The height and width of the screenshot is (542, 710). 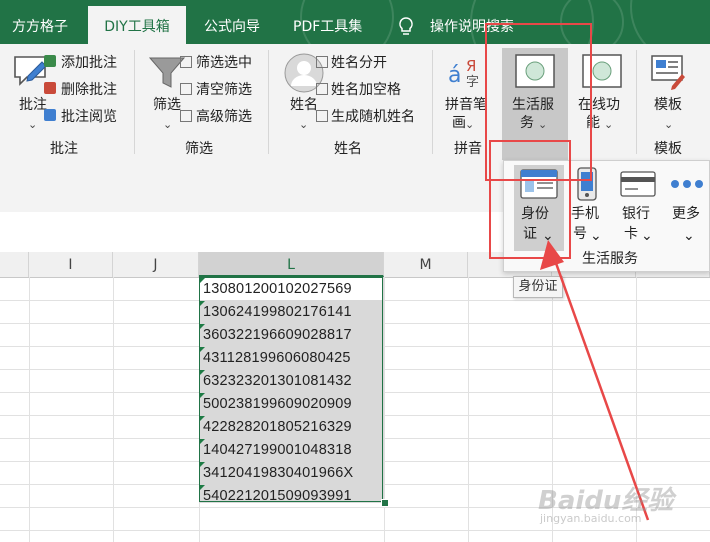 What do you see at coordinates (14, 264) in the screenshot?
I see `column-header-blank` at bounding box center [14, 264].